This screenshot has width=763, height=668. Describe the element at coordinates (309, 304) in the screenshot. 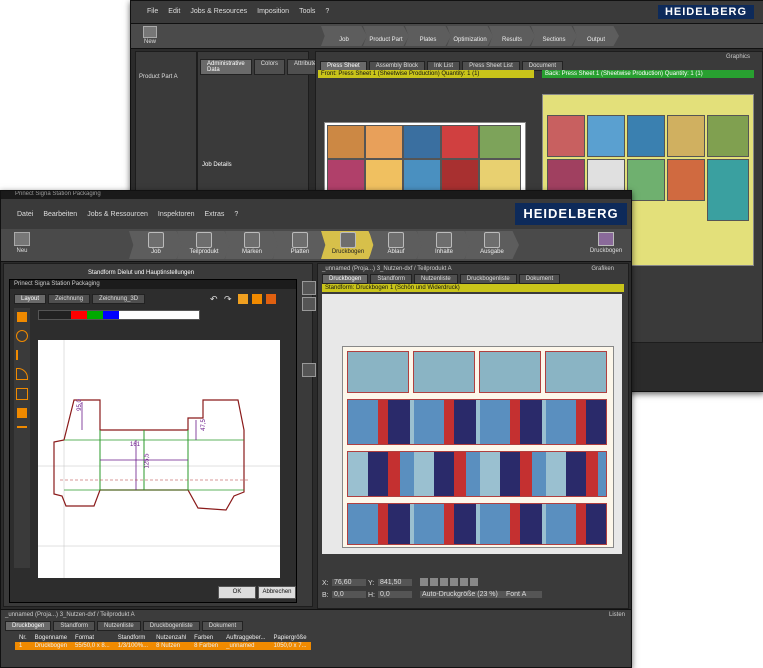

I see `collapse-icon` at that location.